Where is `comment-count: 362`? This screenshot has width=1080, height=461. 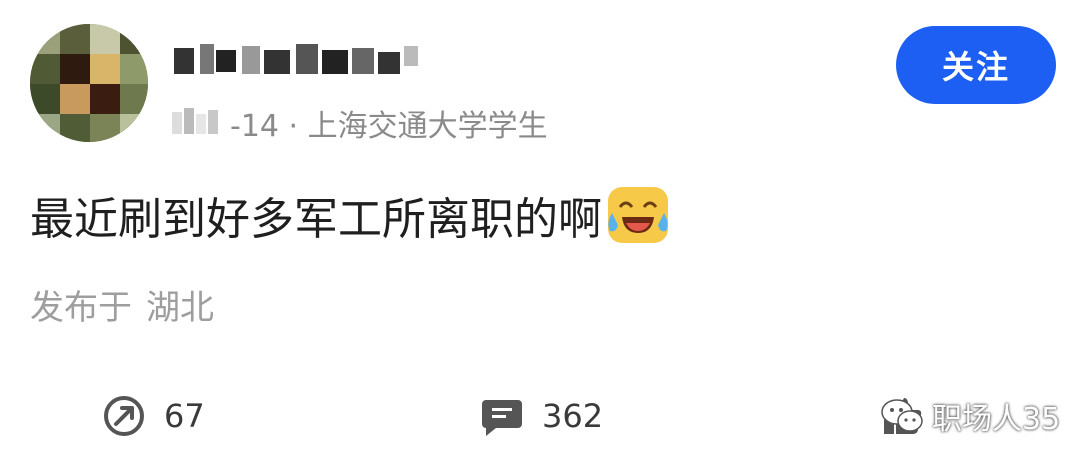 comment-count: 362 is located at coordinates (573, 416).